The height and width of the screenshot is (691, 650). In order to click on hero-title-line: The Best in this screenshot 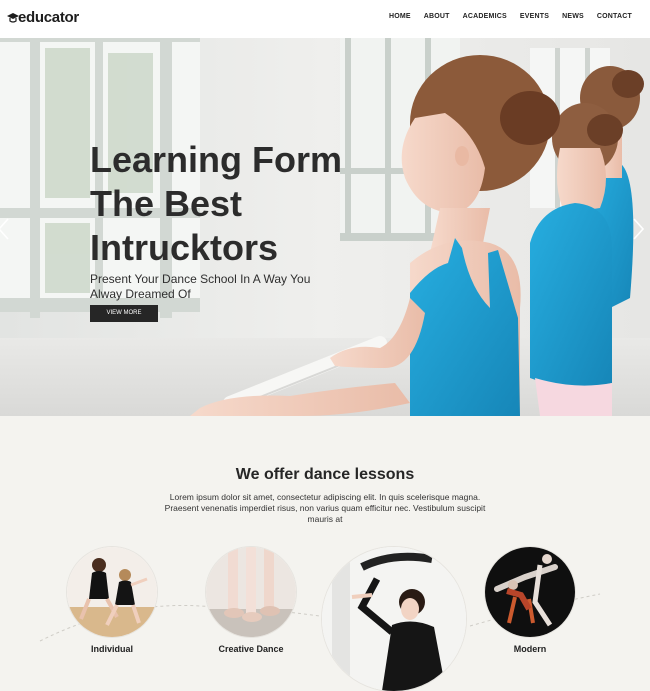, I will do `click(166, 203)`.